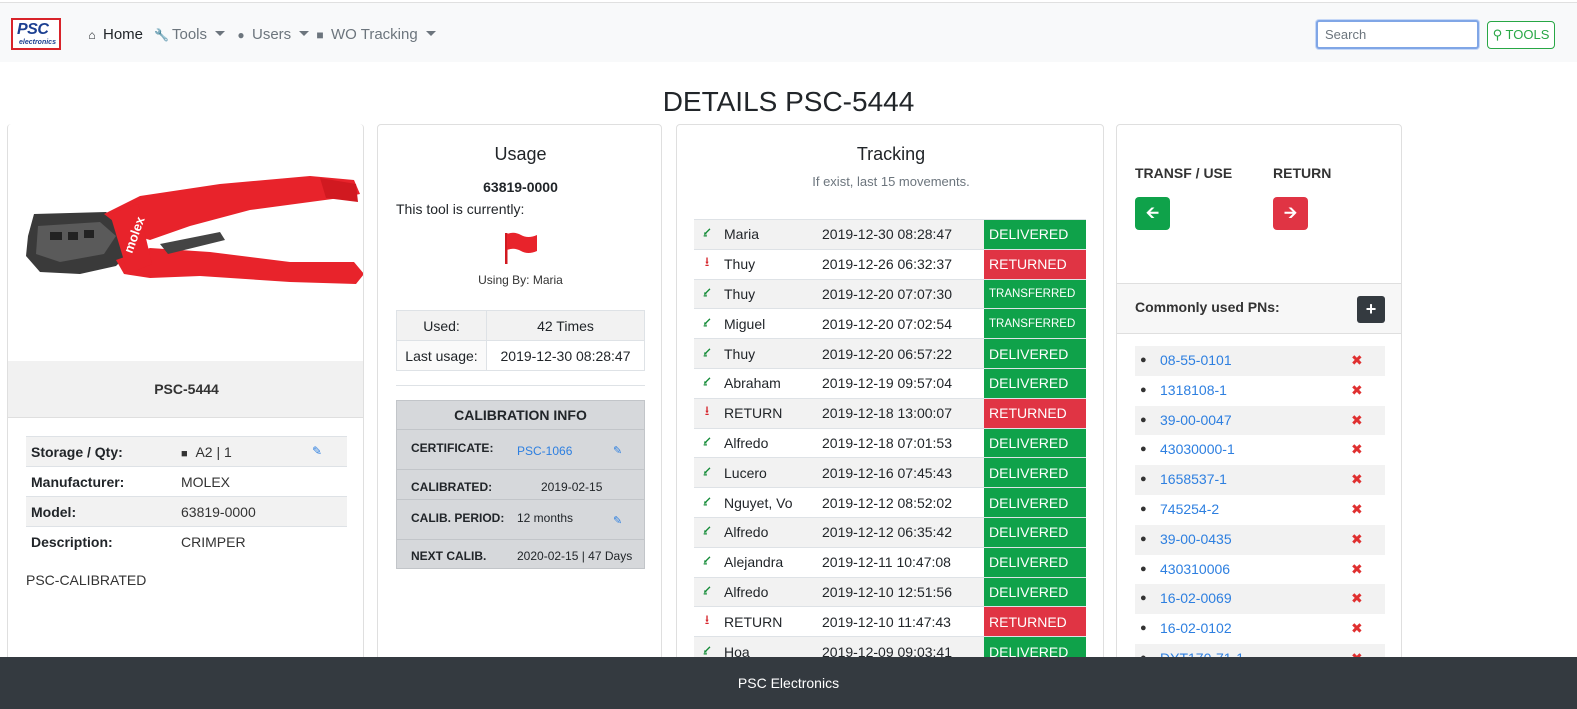 The width and height of the screenshot is (1577, 709). I want to click on certificate-link: PSC-1066, so click(544, 451).